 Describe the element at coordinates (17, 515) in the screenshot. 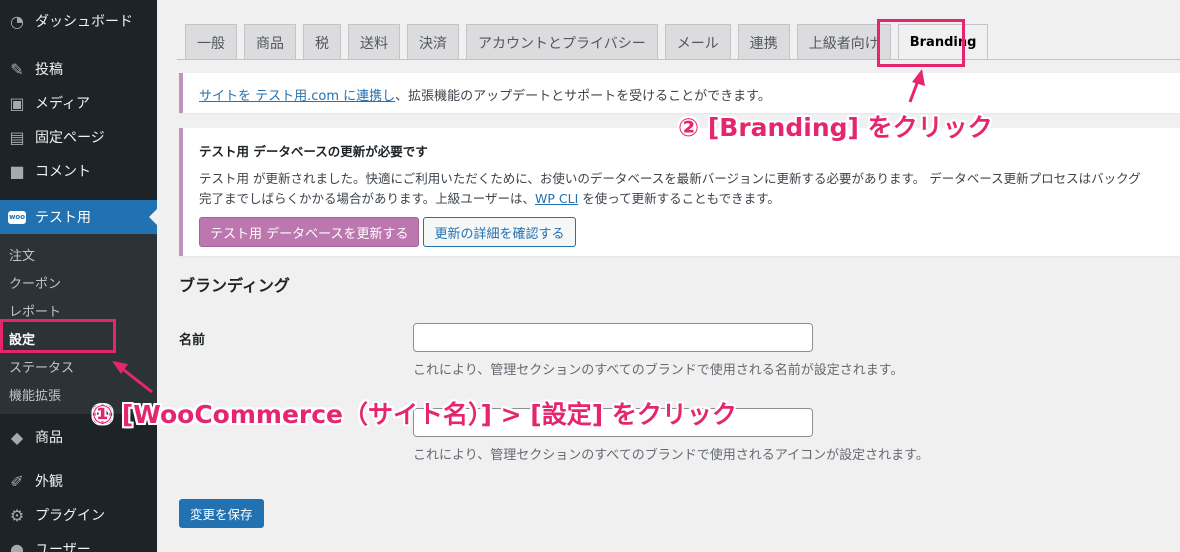

I see `plugin-icon: ⚙` at that location.